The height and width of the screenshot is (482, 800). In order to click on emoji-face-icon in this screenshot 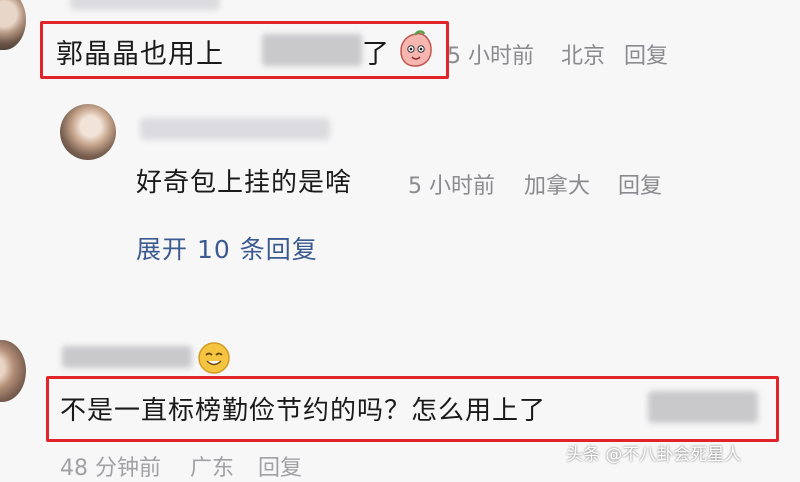, I will do `click(214, 358)`.